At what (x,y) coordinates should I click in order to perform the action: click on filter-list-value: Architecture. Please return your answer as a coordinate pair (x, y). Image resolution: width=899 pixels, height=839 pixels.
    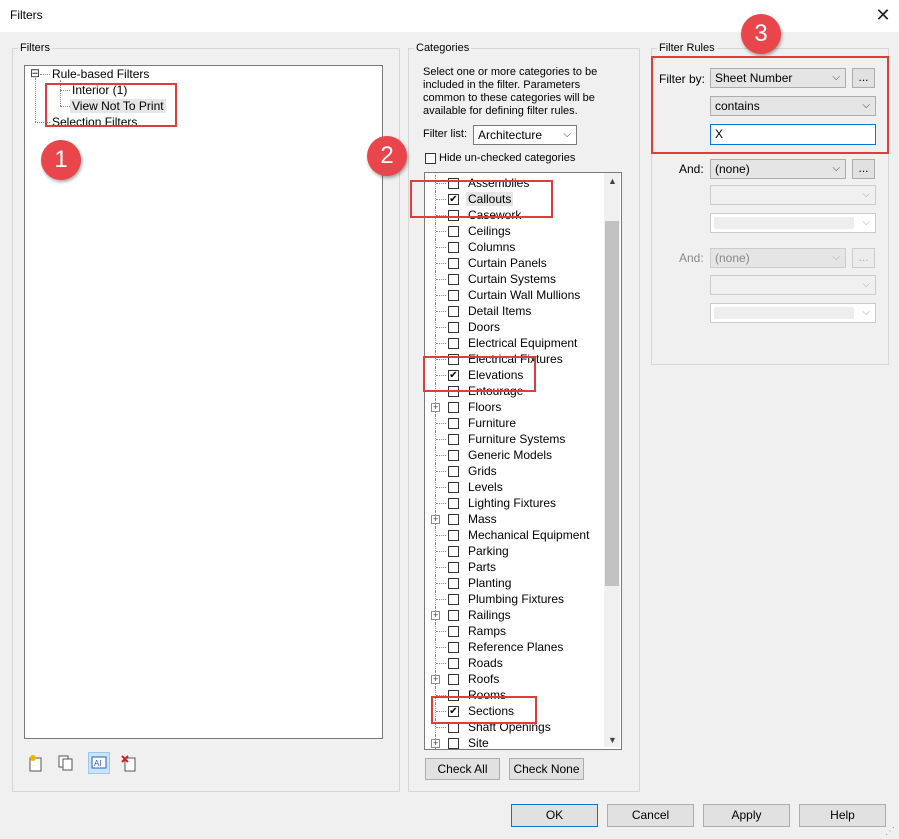
    Looking at the image, I should click on (510, 135).